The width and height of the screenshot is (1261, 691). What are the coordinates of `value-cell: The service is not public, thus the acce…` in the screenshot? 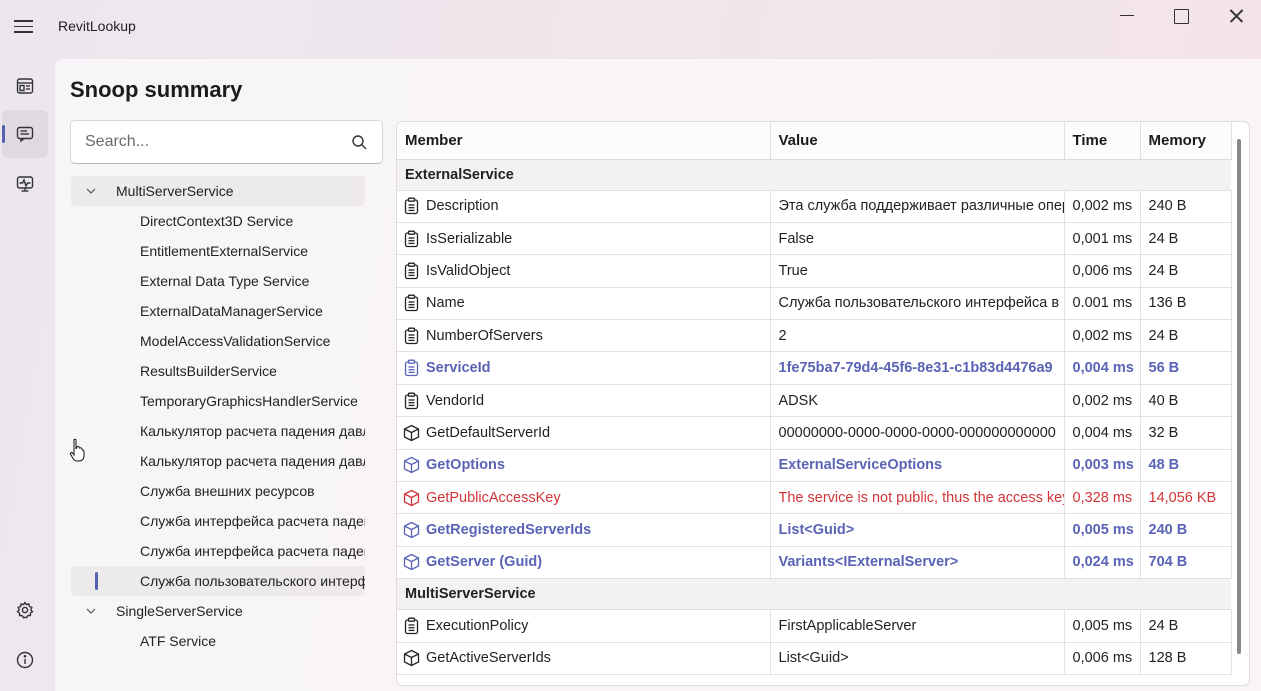 It's located at (917, 498).